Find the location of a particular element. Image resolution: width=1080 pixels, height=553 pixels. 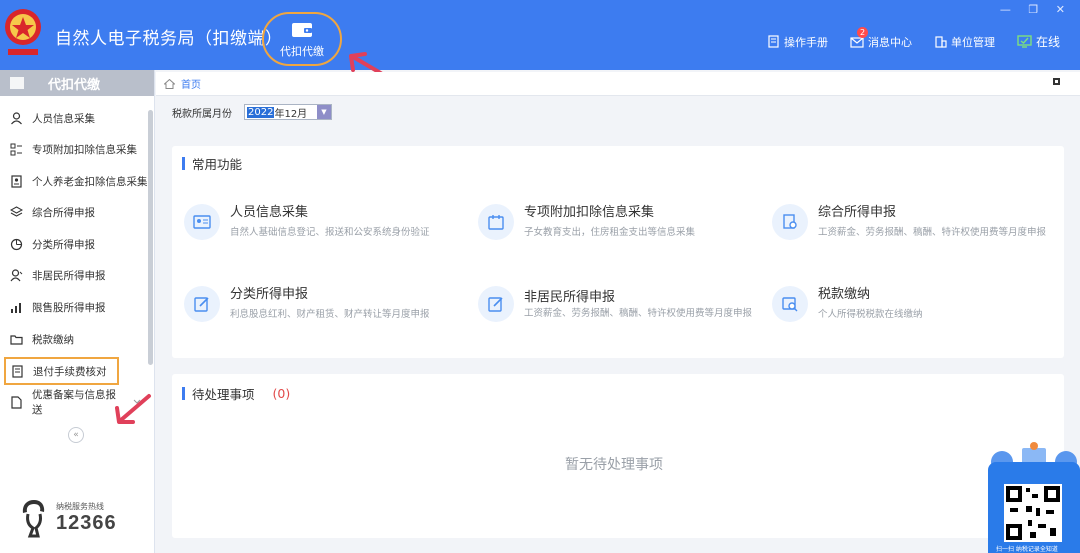

qr-caption: 扫一扫 纳税记录全知道 is located at coordinates (1027, 549).